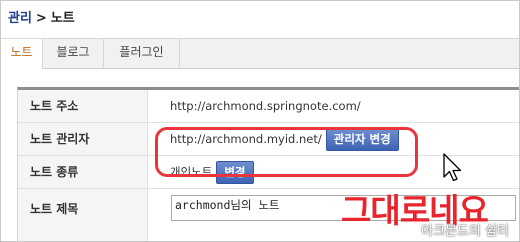  I want to click on tab-note: 노트, so click(22, 54).